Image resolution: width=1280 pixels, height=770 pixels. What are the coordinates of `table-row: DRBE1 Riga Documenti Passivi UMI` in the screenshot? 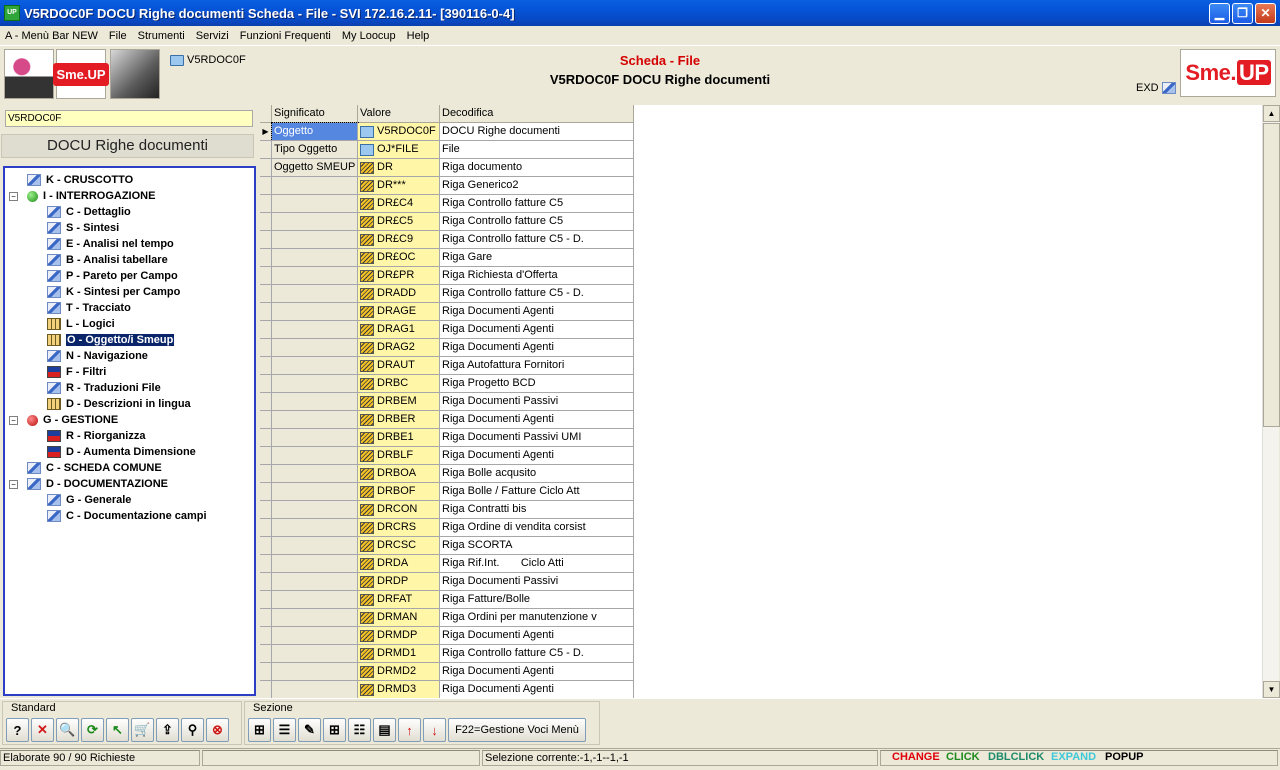 It's located at (447, 438).